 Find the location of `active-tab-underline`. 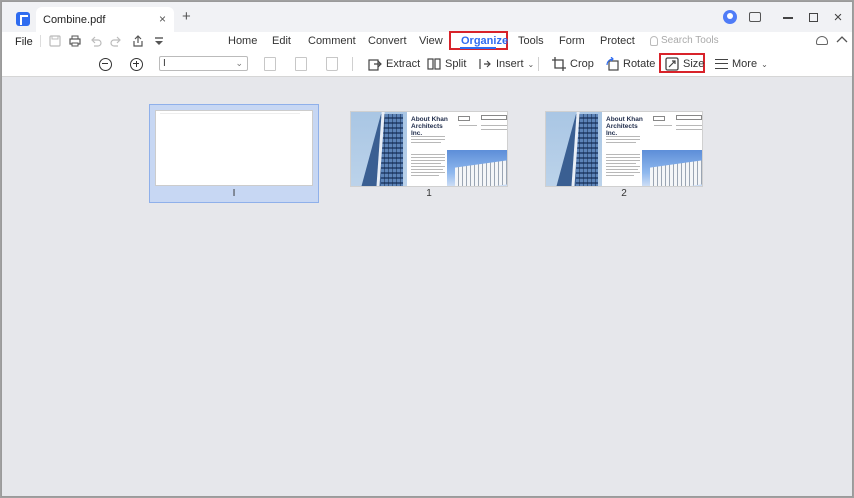

active-tab-underline is located at coordinates (478, 48).